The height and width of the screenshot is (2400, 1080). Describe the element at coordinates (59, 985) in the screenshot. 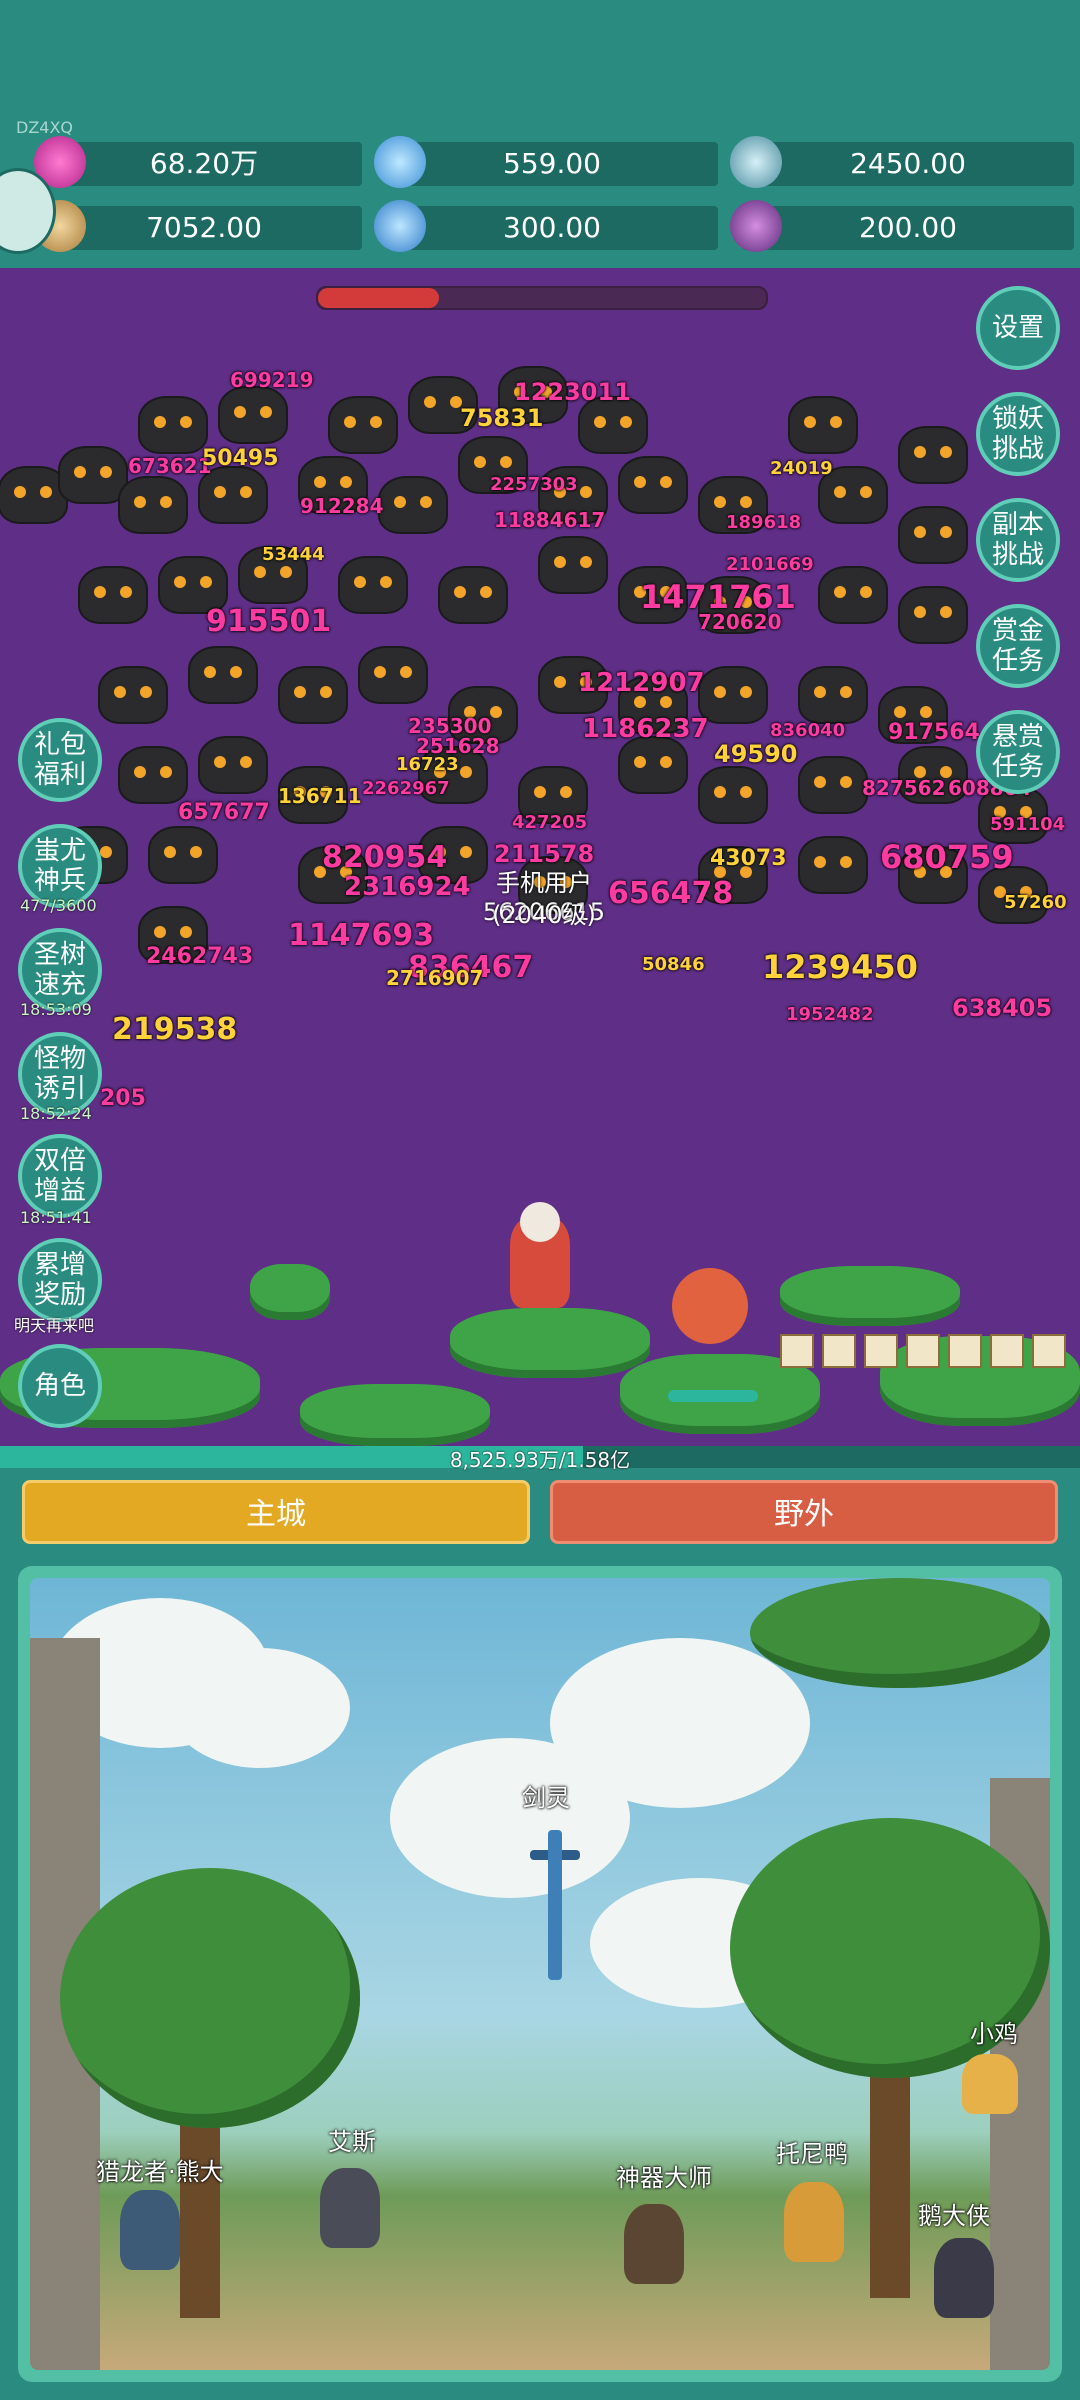

I see `button-label: 速充` at that location.